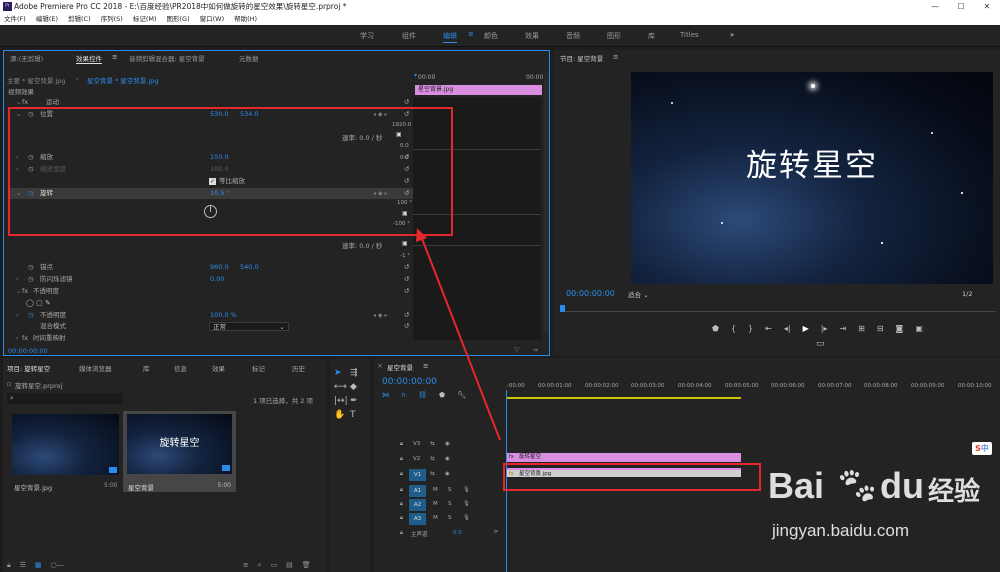 This screenshot has width=1000, height=572. What do you see at coordinates (516, 350) in the screenshot?
I see `filter-icon: ▽` at bounding box center [516, 350].